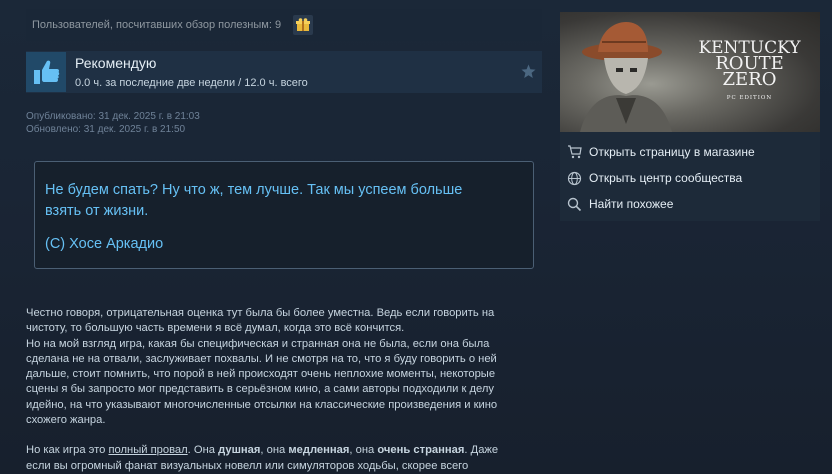  I want to click on recommendation-title: Рекомендую, so click(116, 63).